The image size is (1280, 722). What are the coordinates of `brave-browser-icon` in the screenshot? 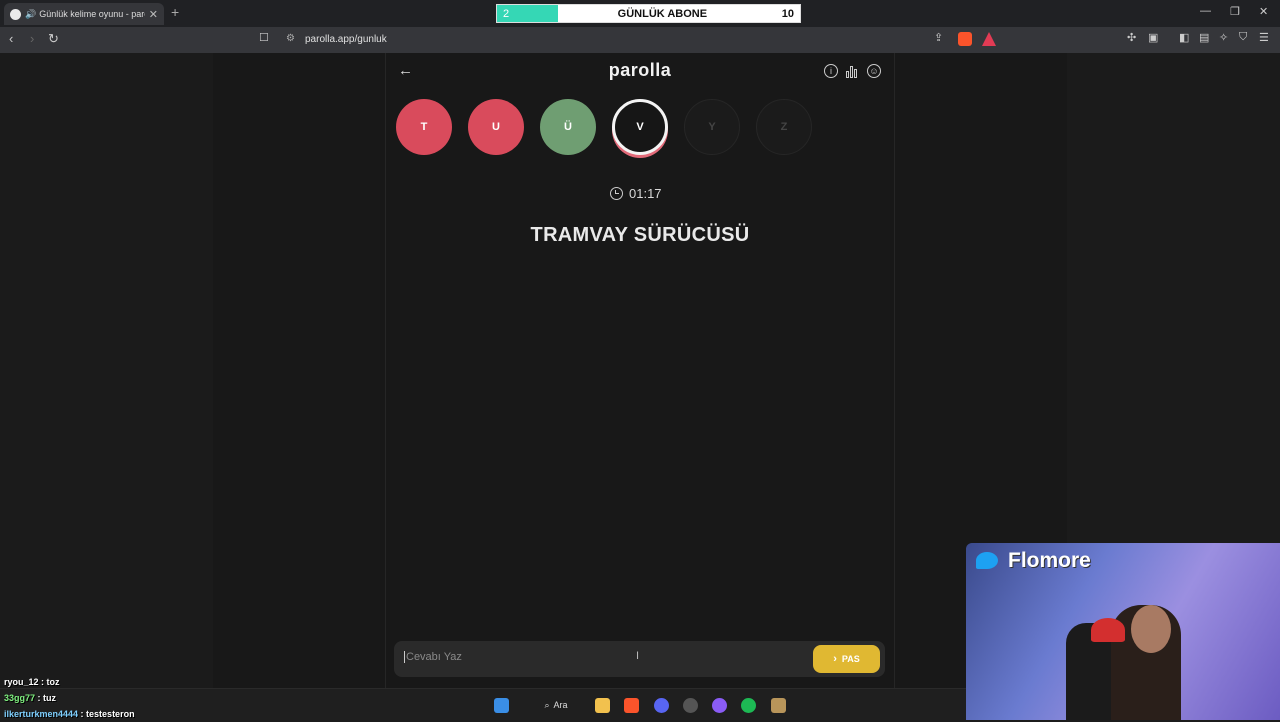 It's located at (631, 705).